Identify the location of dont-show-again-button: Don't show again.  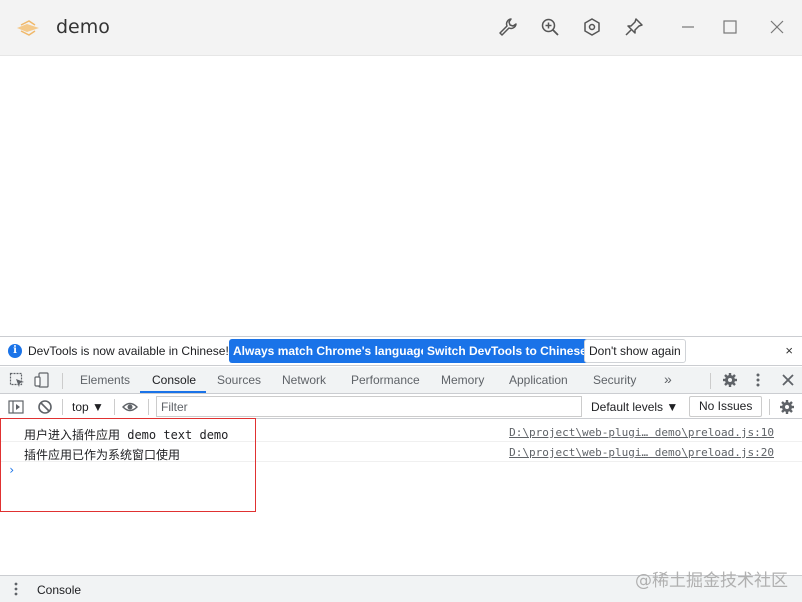
(635, 351).